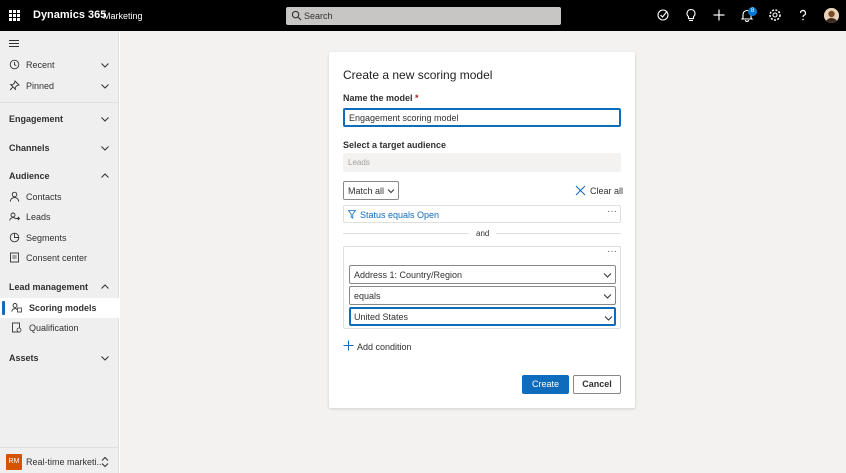 This screenshot has width=846, height=473. Describe the element at coordinates (14, 216) in the screenshot. I see `leads-icon` at that location.